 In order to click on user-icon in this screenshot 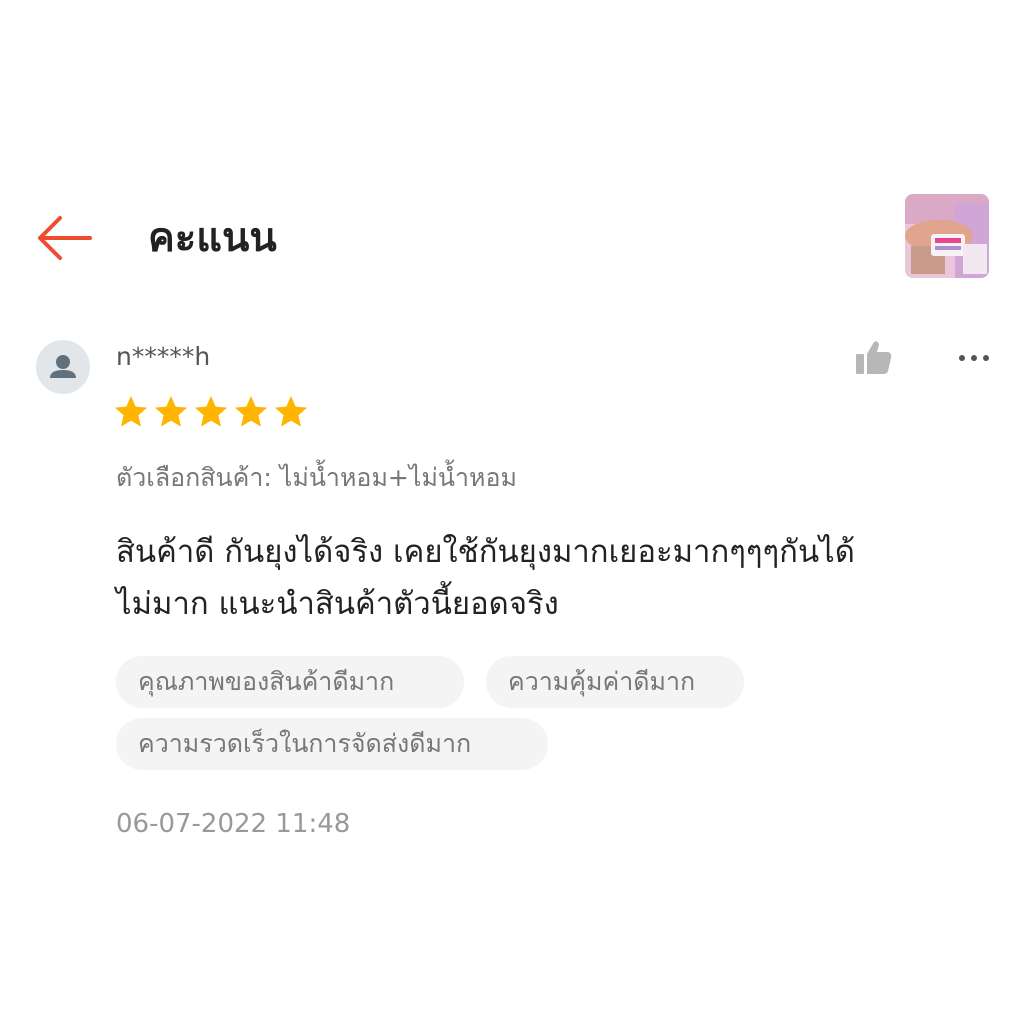, I will do `click(63, 366)`.